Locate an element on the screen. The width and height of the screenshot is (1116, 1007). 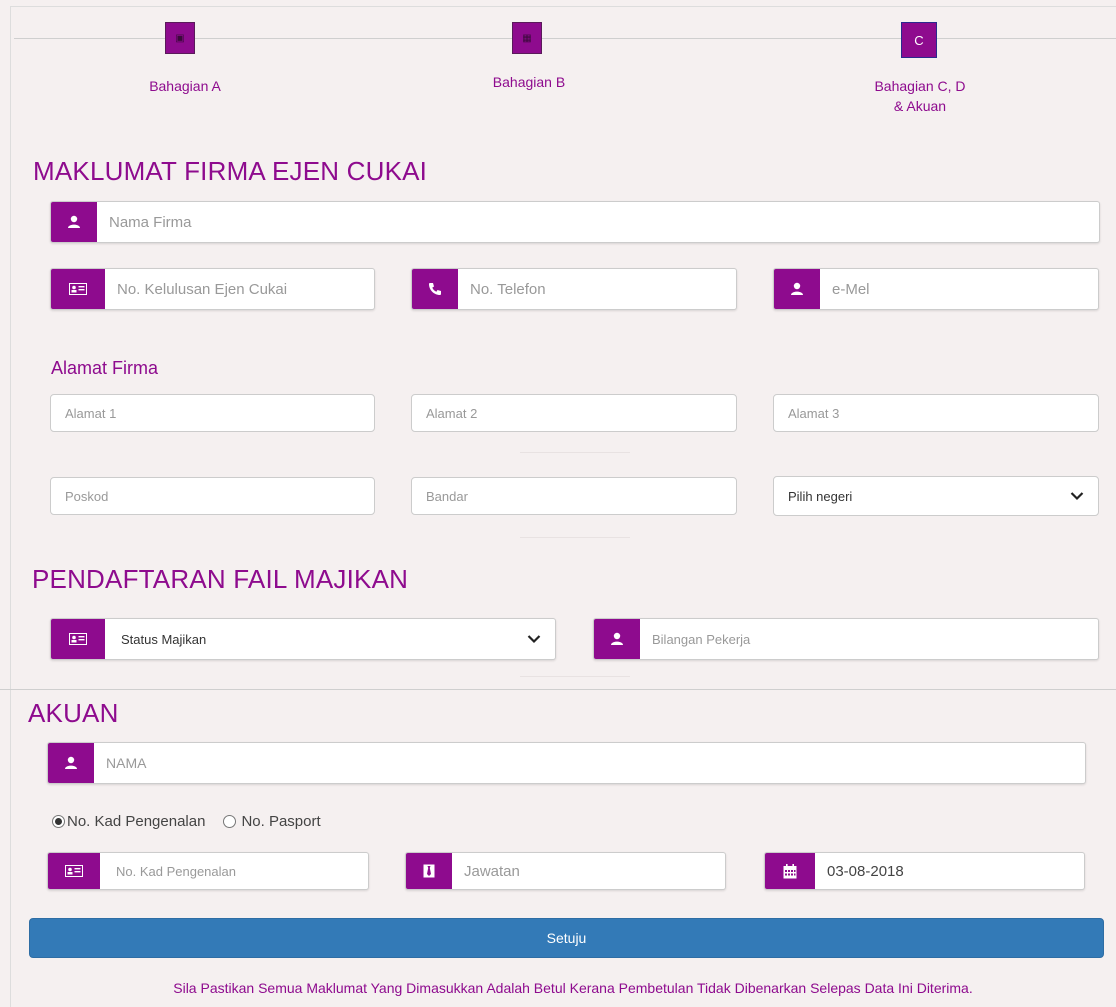
kelulusan-input is located at coordinates (239, 289).